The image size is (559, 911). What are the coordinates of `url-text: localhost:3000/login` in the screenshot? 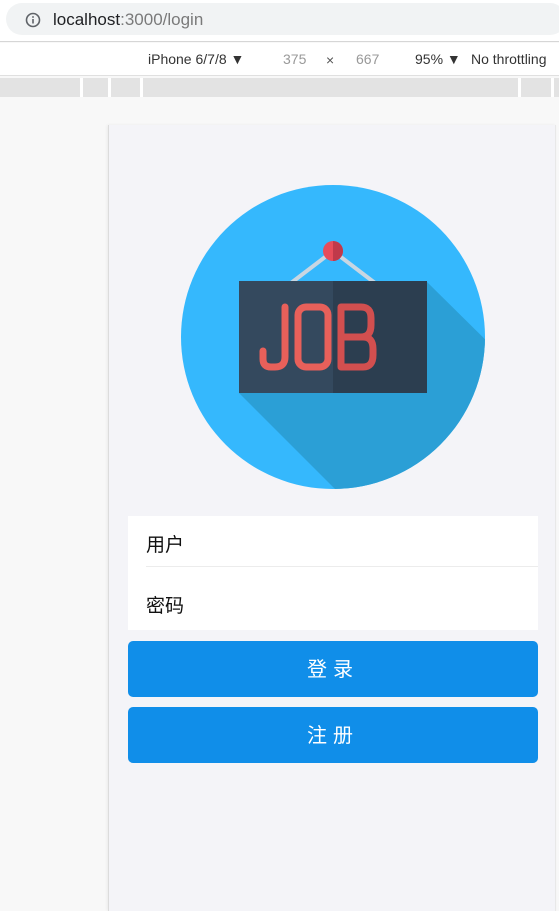 It's located at (128, 20).